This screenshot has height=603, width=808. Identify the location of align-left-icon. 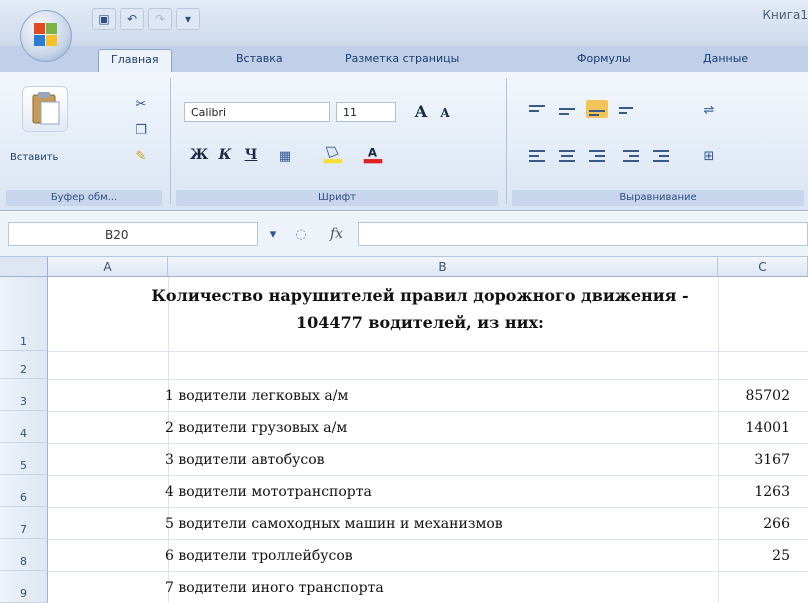
(537, 157).